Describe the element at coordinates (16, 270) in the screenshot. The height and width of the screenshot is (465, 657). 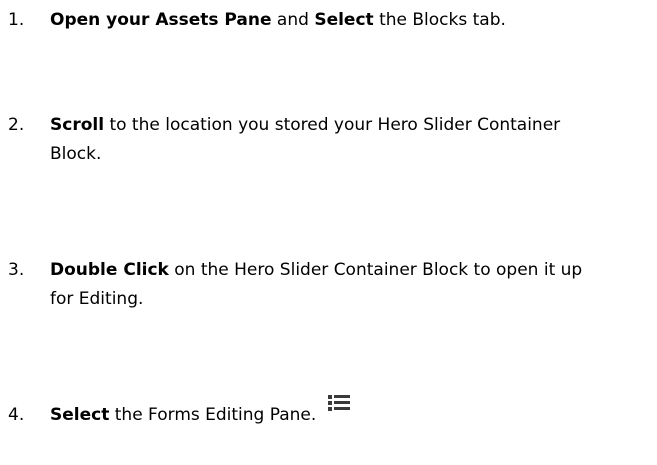
I see `step-number: 3.` at that location.